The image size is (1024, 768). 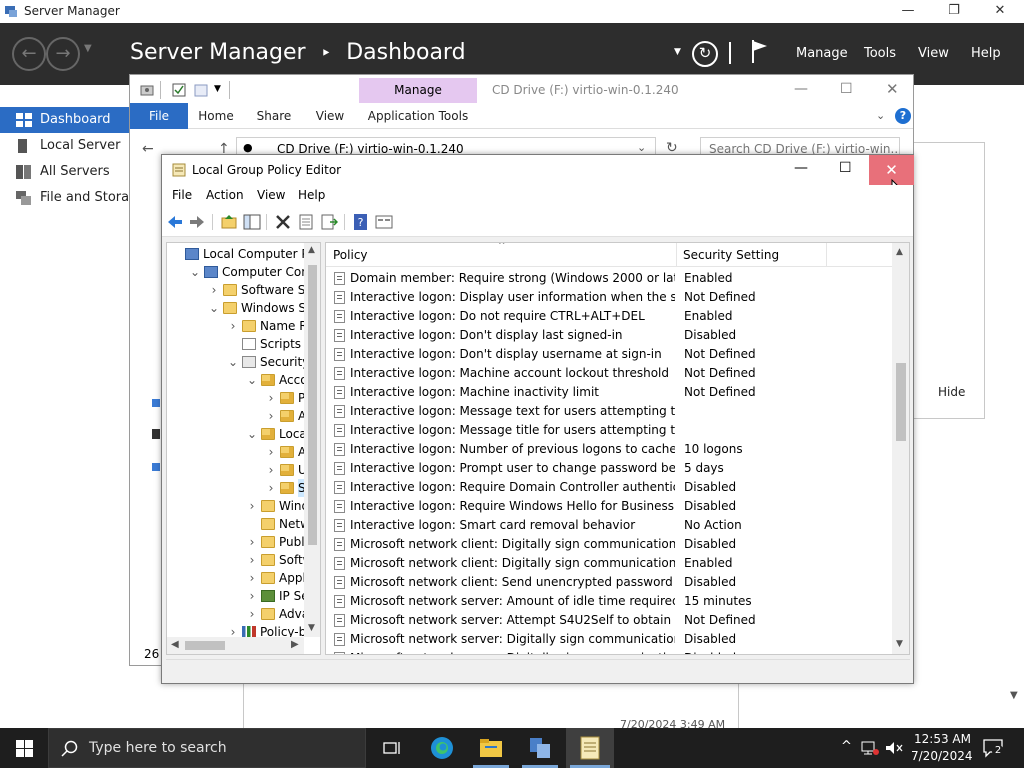 I want to click on delete-icon, so click(x=283, y=222).